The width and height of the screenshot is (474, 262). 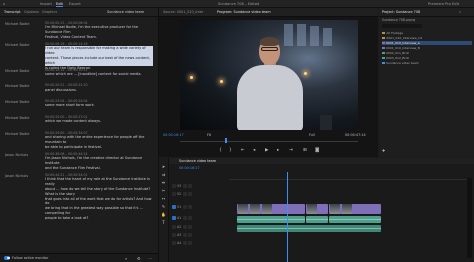 What do you see at coordinates (200, 208) in the screenshot?
I see `track-header: V1` at bounding box center [200, 208].